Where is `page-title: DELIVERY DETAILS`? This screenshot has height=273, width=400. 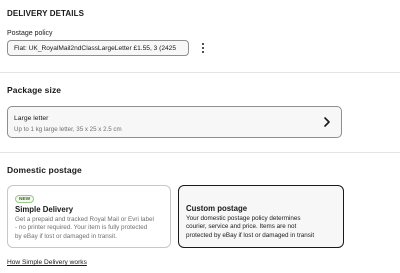
page-title: DELIVERY DETAILS is located at coordinates (46, 13).